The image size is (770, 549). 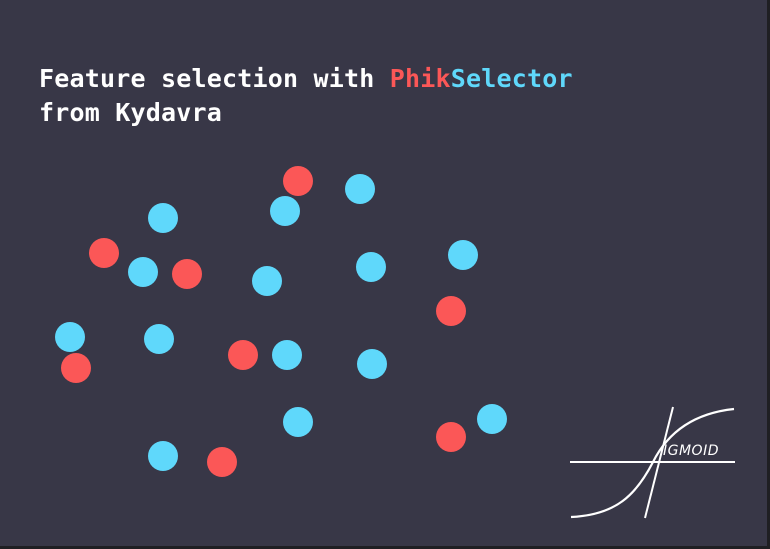 I want to click on logo-text: IGMOID, so click(x=691, y=451).